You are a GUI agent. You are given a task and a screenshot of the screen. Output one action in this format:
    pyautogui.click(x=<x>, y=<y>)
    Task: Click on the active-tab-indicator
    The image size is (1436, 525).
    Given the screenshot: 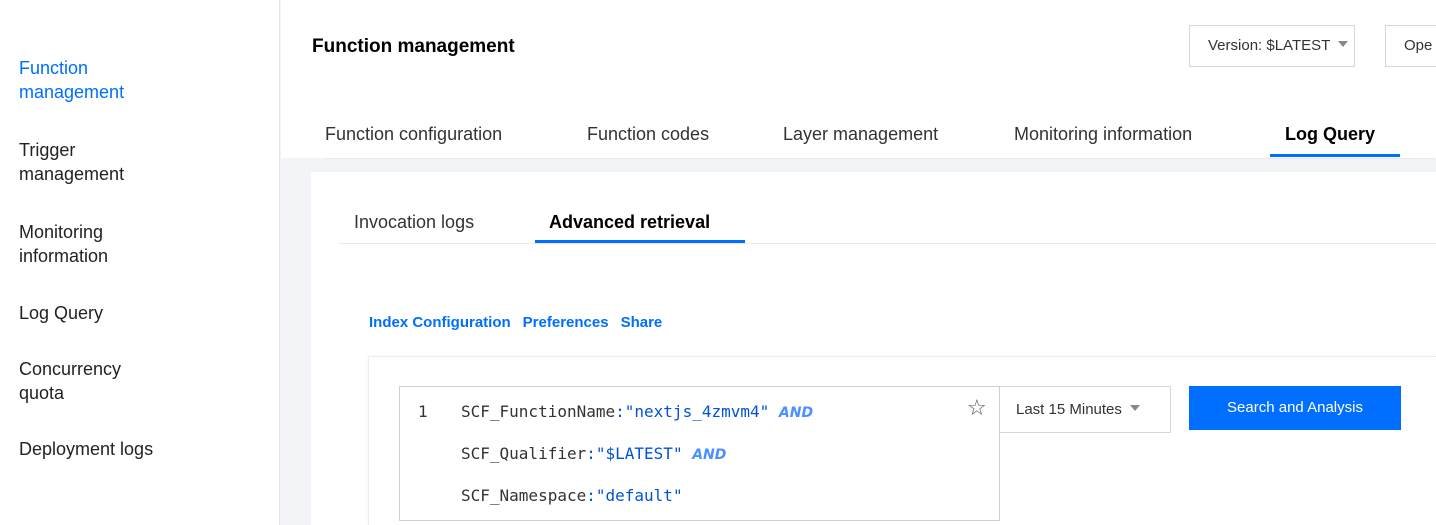 What is the action you would take?
    pyautogui.click(x=1335, y=155)
    